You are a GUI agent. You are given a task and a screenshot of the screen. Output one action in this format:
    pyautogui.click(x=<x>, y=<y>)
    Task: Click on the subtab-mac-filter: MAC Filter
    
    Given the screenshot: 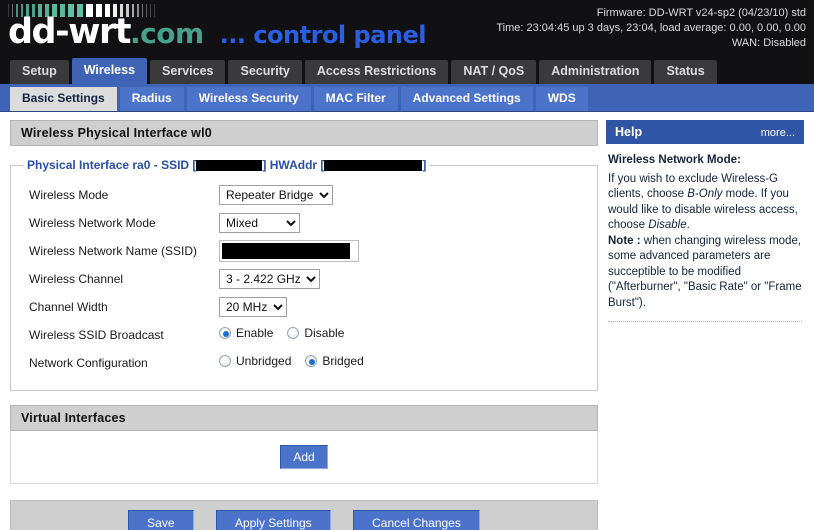 What is the action you would take?
    pyautogui.click(x=355, y=99)
    